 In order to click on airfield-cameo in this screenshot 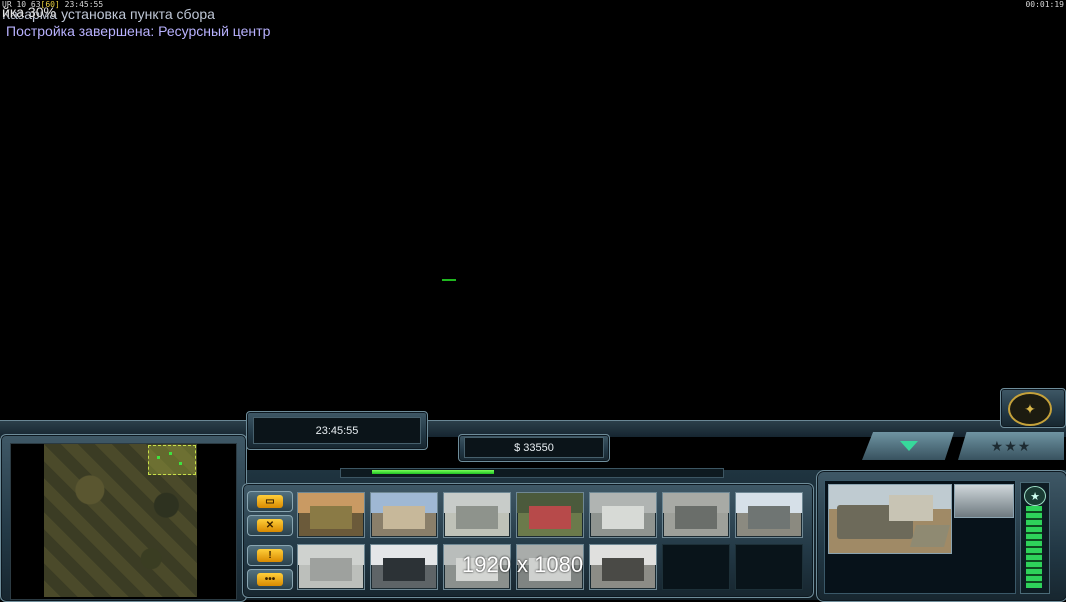, I will do `click(696, 515)`.